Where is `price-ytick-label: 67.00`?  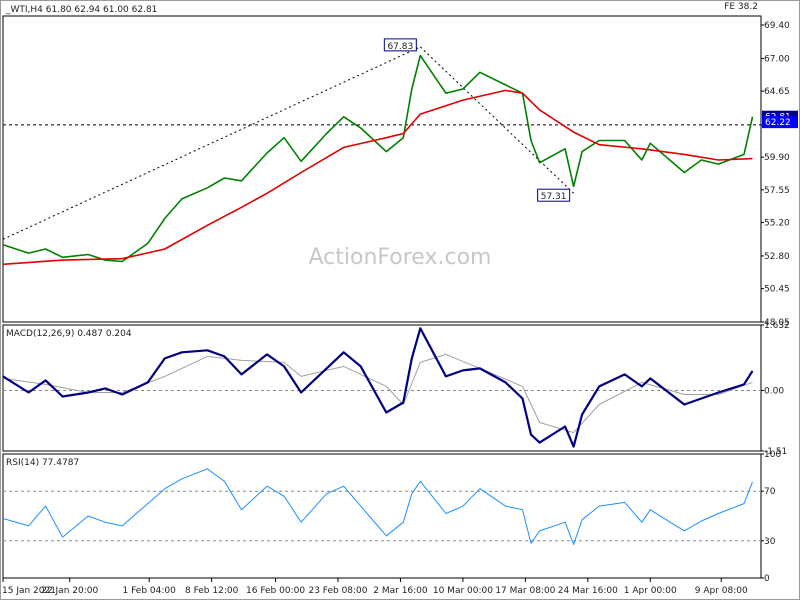
price-ytick-label: 67.00 is located at coordinates (777, 59).